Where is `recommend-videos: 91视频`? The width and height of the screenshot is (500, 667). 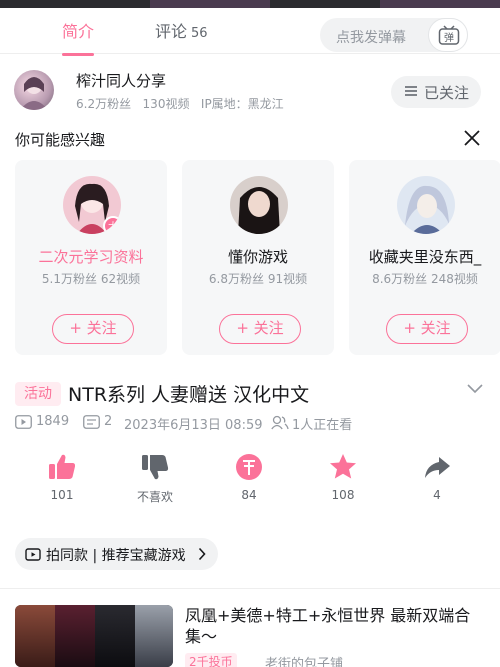 recommend-videos: 91视频 is located at coordinates (287, 279).